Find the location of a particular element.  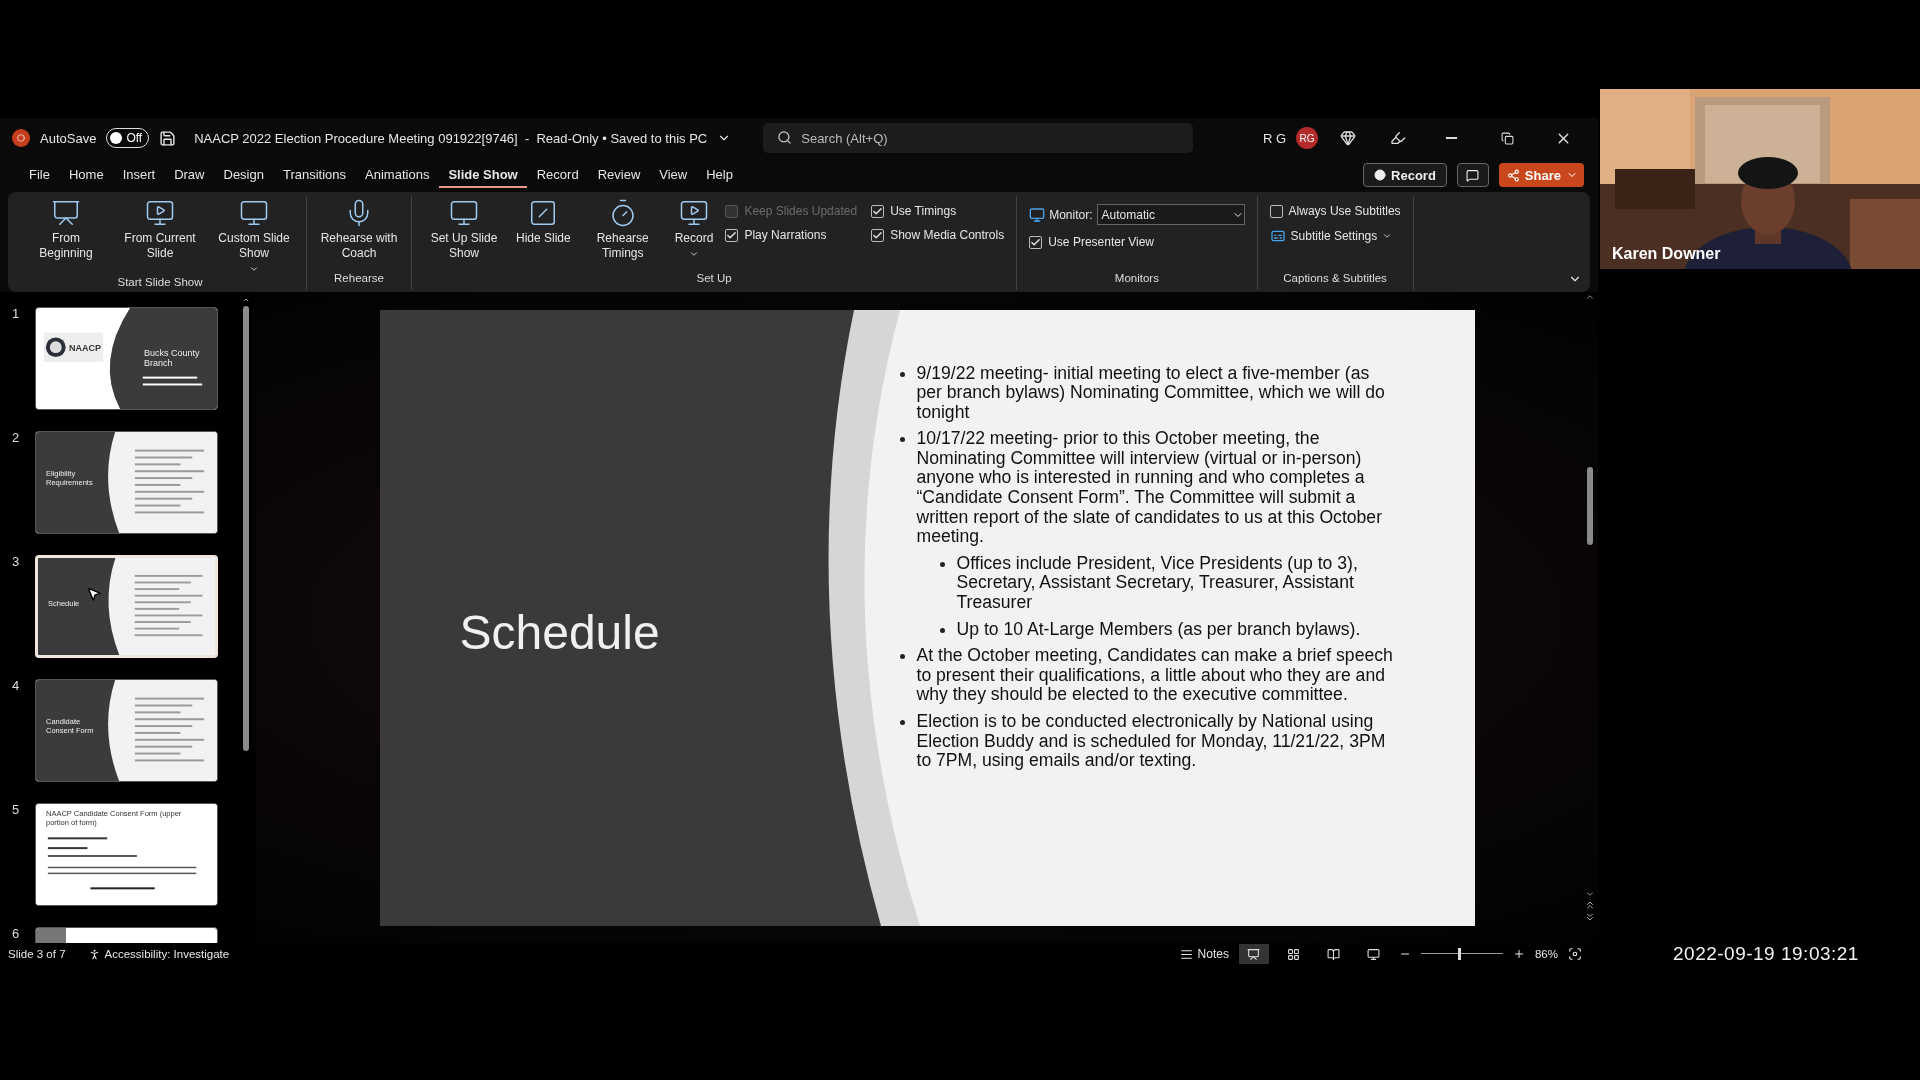

scrollbar is located at coordinates (1590, 506).